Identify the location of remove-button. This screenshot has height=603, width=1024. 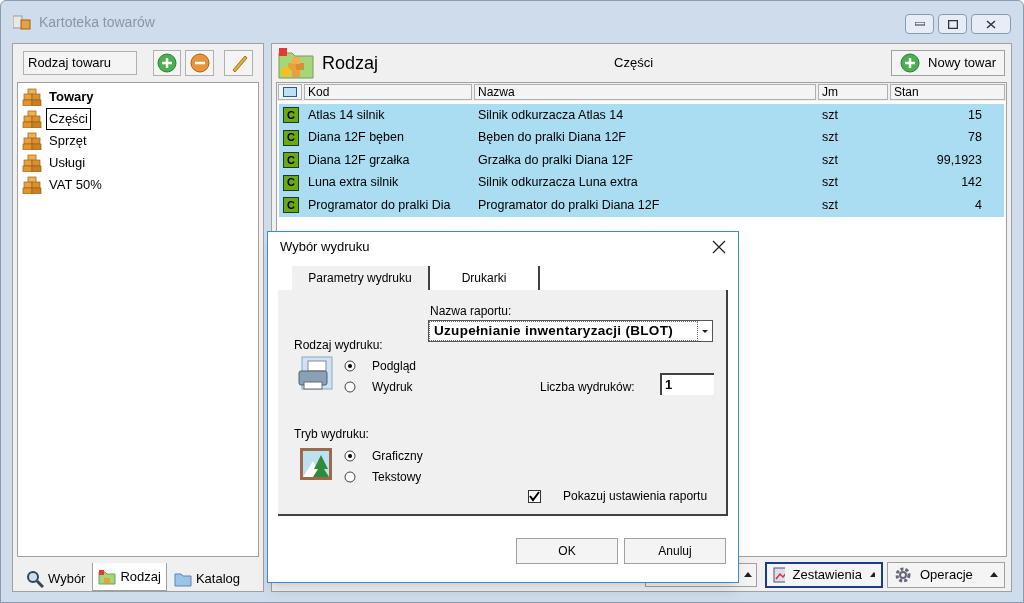
(200, 63).